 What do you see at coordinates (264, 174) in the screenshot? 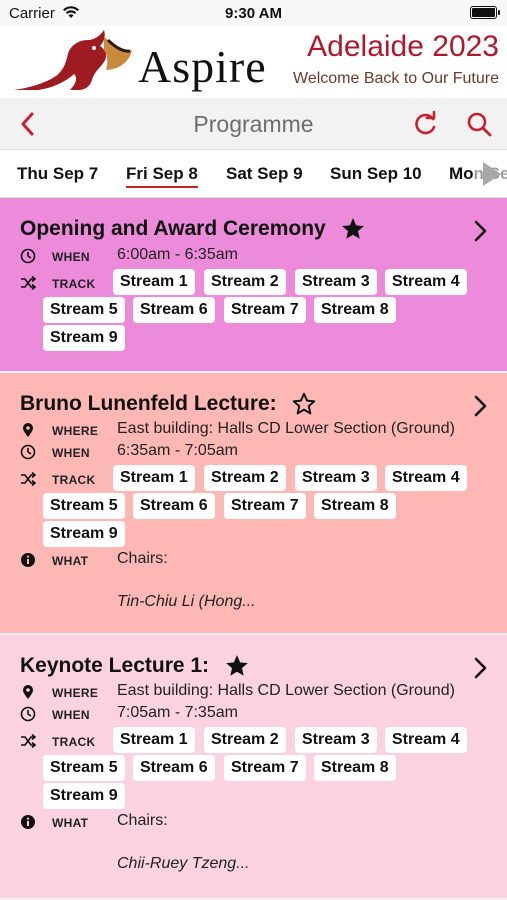
I see `tab-sat-sep-9: Sat Sep 9` at bounding box center [264, 174].